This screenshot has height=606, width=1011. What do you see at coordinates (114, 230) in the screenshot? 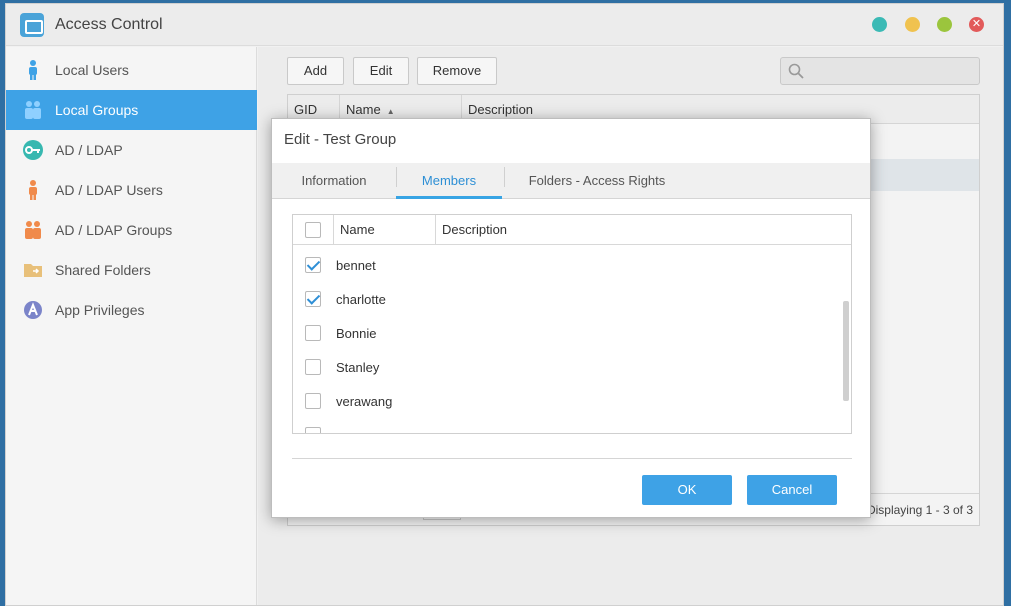
I see `sidebar-item-label: AD / LDAP Groups` at bounding box center [114, 230].